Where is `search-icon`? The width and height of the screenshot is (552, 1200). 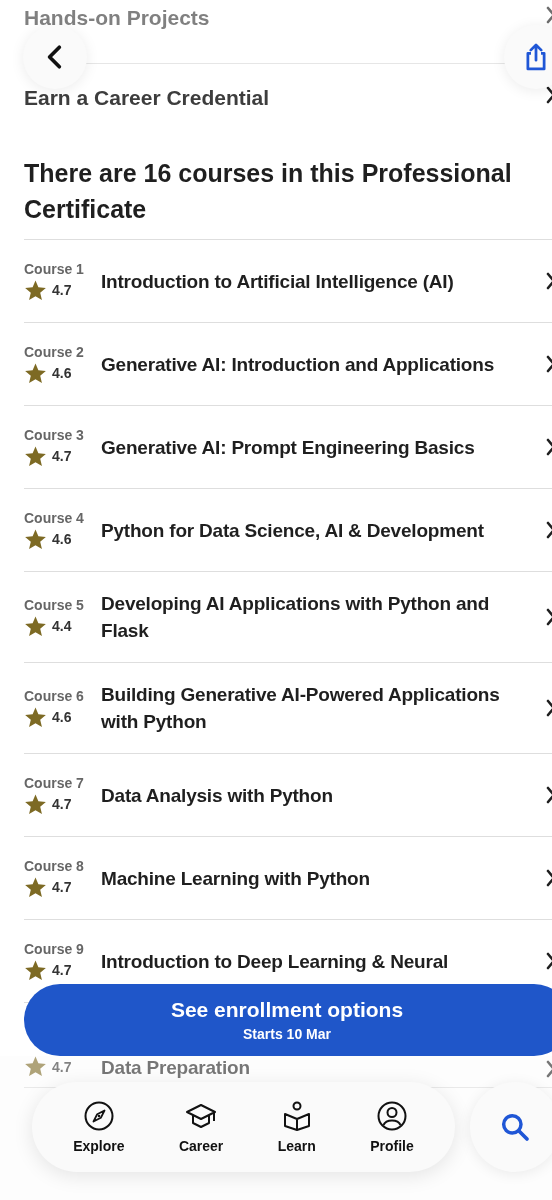
search-icon is located at coordinates (515, 1127).